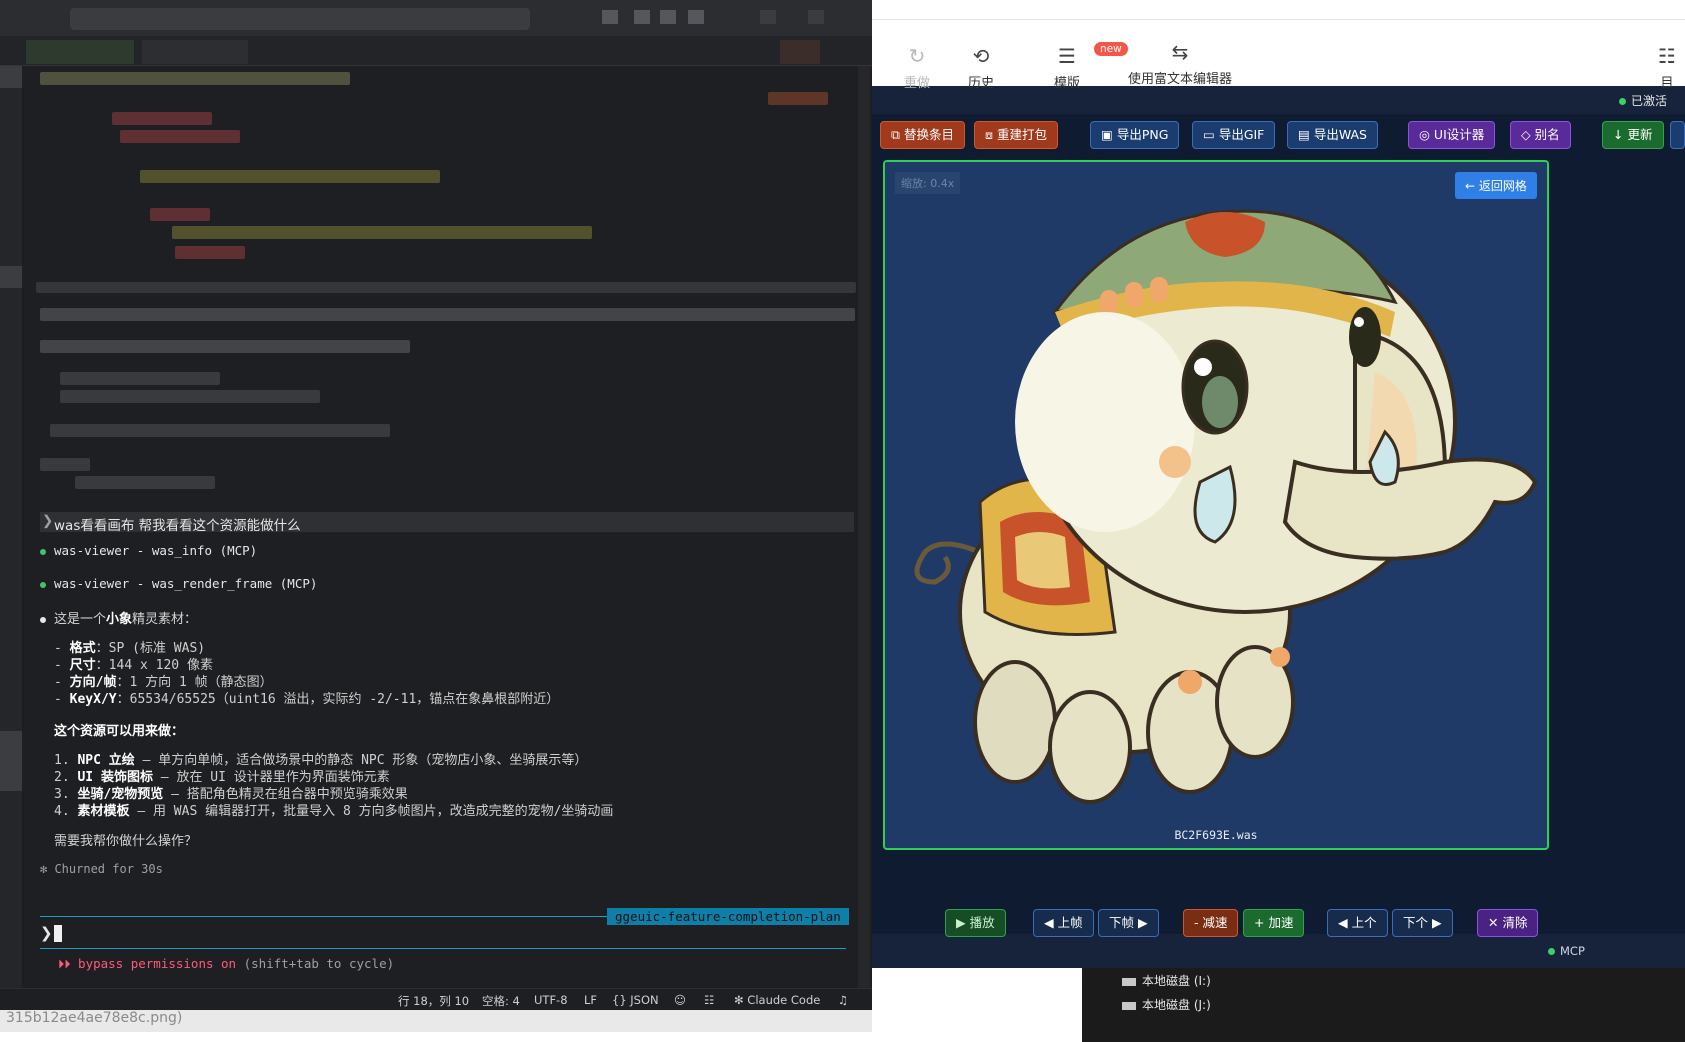 The width and height of the screenshot is (1685, 1042). Describe the element at coordinates (1677, 135) in the screenshot. I see `overflow-button` at that location.